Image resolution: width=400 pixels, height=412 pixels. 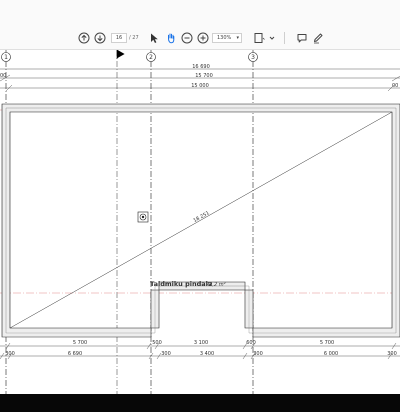 I want to click on draw-button, so click(x=318, y=38).